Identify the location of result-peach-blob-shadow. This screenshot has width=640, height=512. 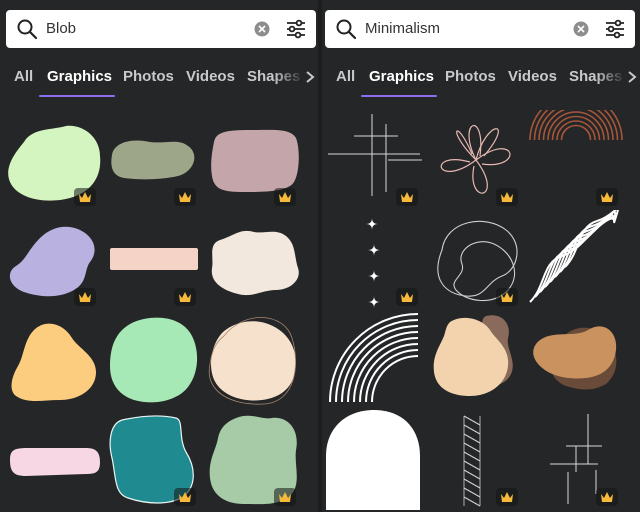
(476, 360).